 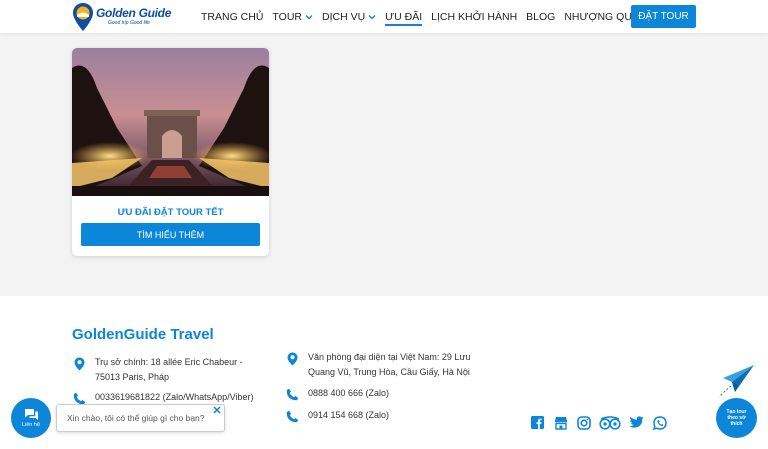 I want to click on tripadvisor-icon, so click(x=610, y=422).